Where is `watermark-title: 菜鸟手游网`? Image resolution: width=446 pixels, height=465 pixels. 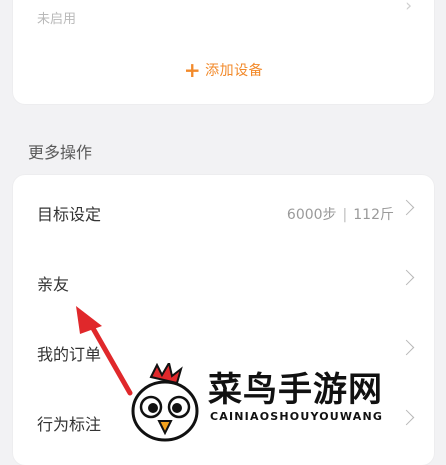 watermark-title: 菜鸟手游网 is located at coordinates (295, 390).